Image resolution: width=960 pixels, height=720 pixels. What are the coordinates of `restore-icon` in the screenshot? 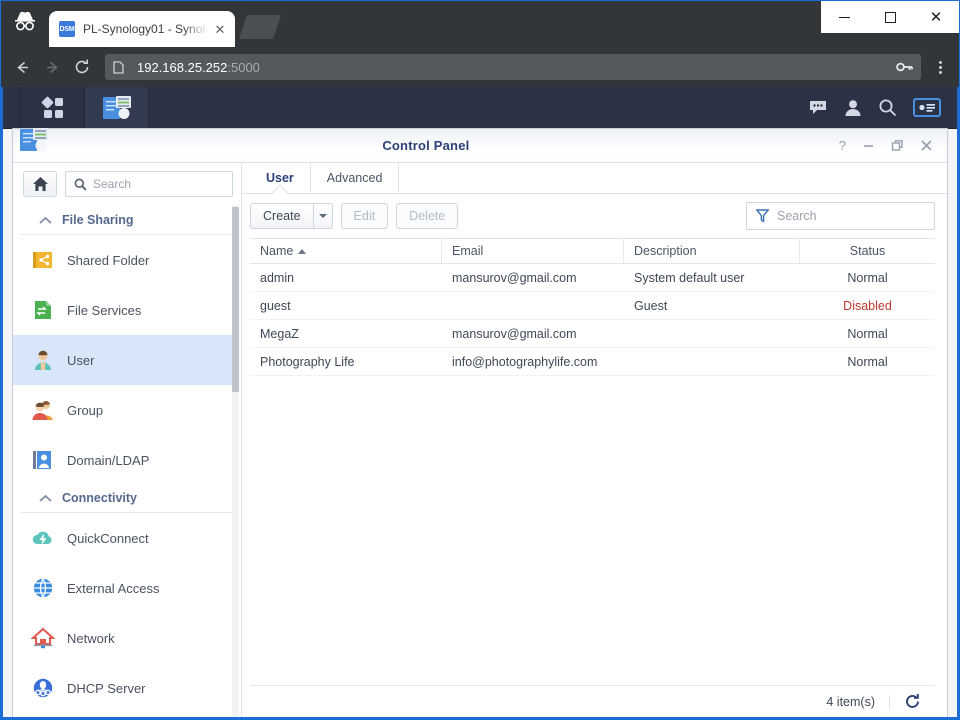 It's located at (897, 145).